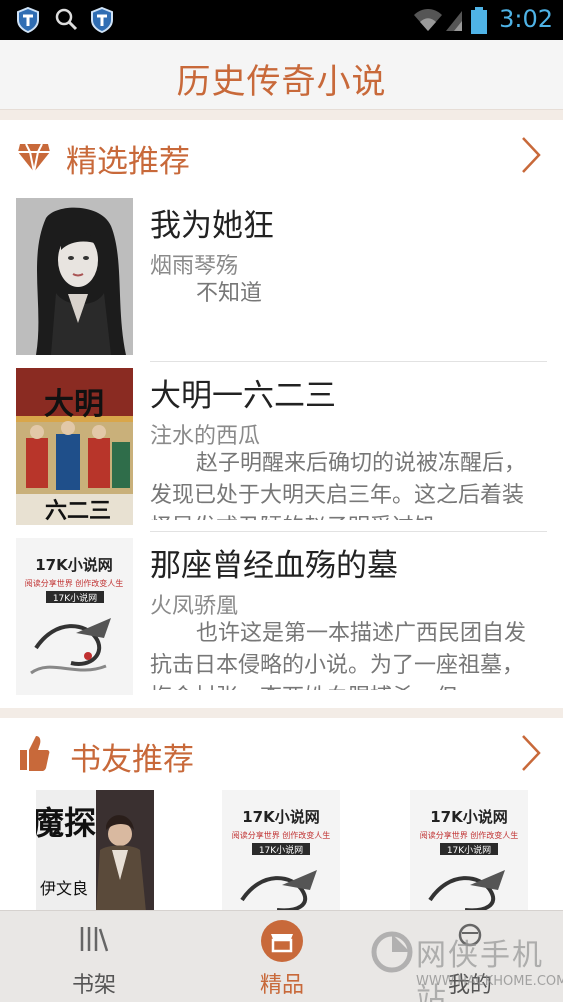  I want to click on watermark-text: 网侠手机站, so click(480, 970).